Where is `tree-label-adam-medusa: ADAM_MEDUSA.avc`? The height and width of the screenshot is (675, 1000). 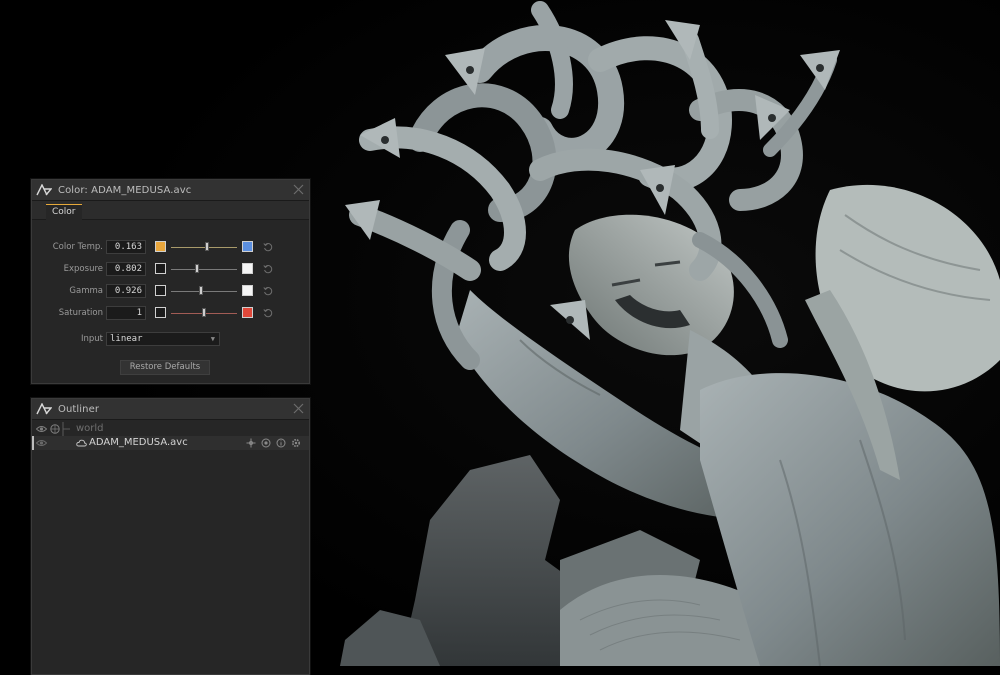 tree-label-adam-medusa: ADAM_MEDUSA.avc is located at coordinates (138, 442).